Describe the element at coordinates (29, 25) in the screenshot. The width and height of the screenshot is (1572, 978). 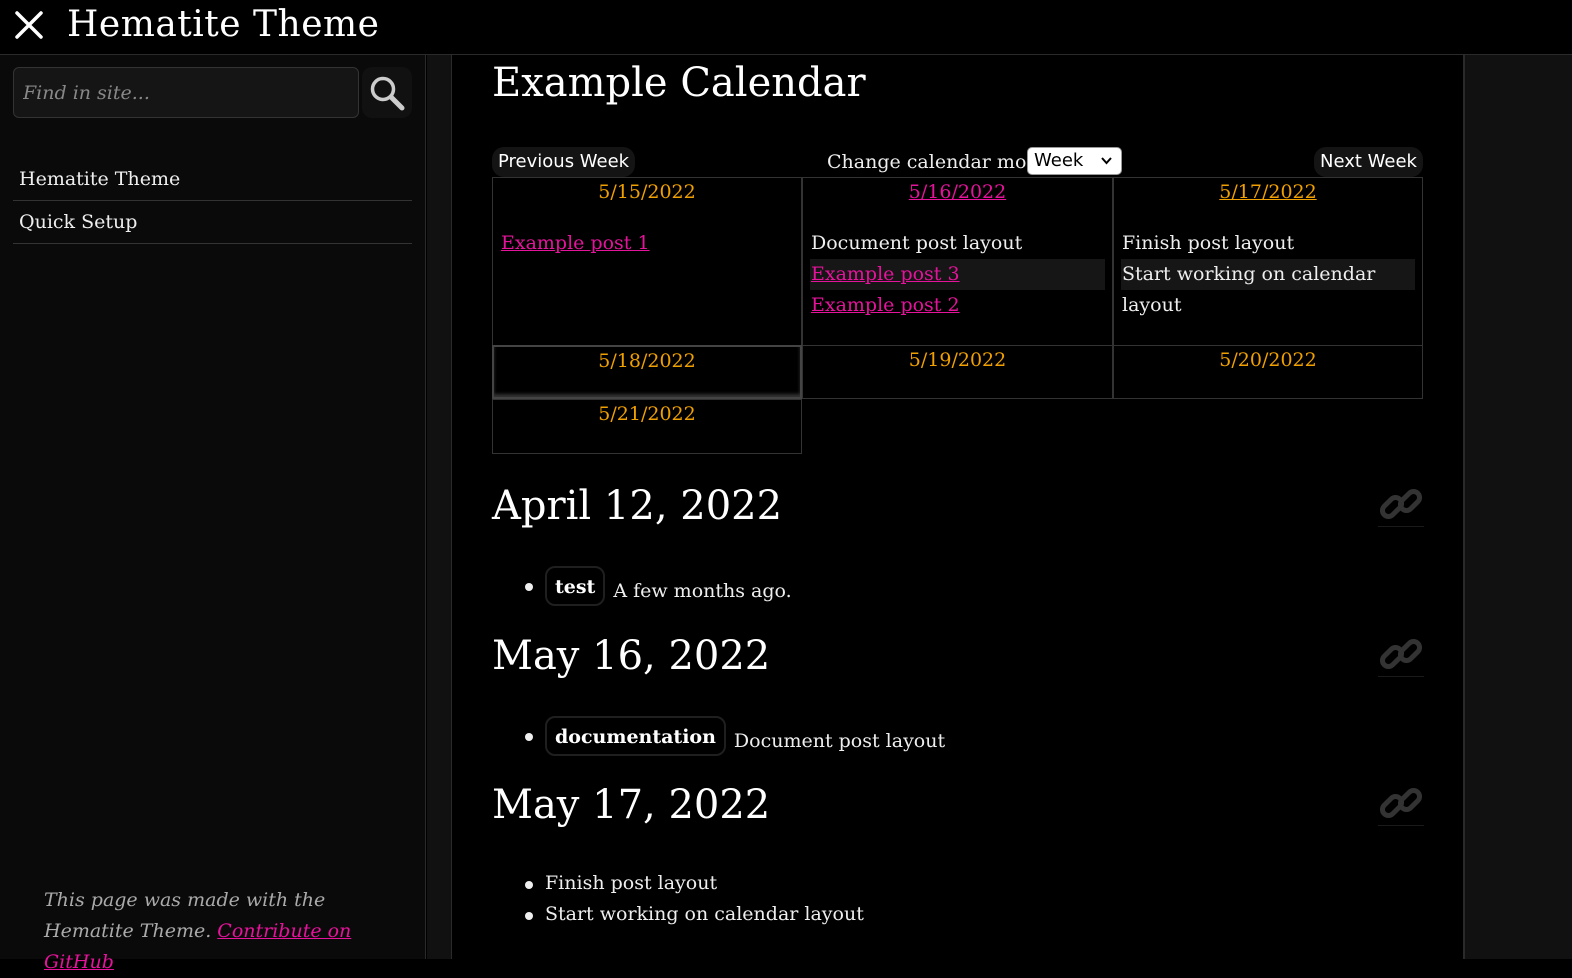
I see `close-icon` at that location.